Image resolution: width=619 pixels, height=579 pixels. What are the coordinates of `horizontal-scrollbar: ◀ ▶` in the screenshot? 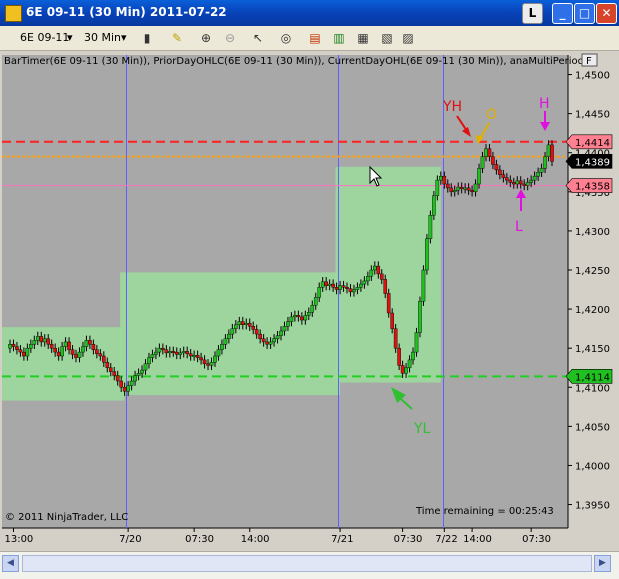 It's located at (309, 565).